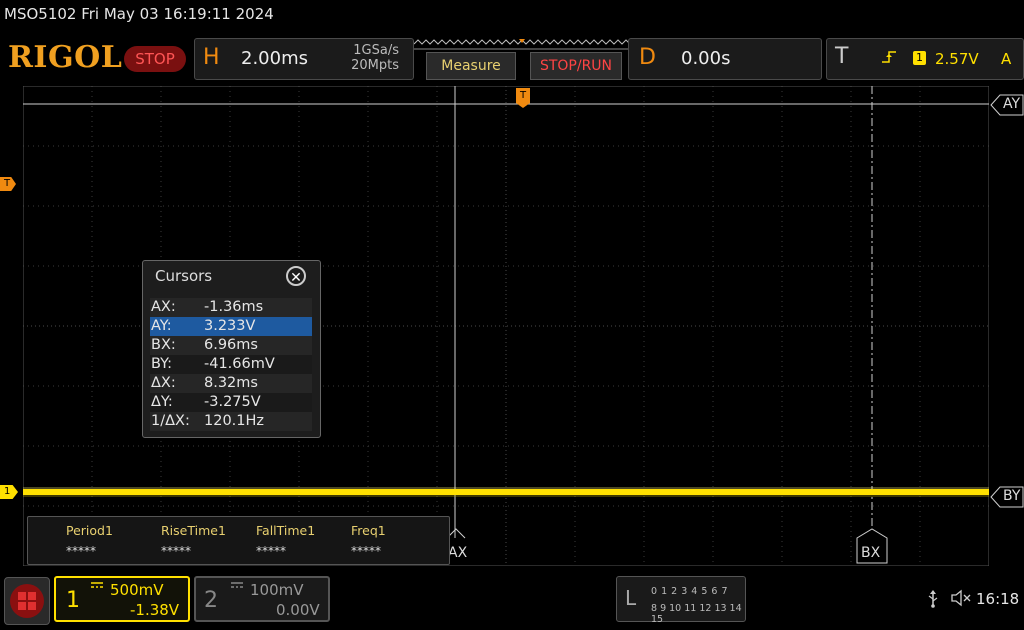 The width and height of the screenshot is (1024, 630). What do you see at coordinates (375, 65) in the screenshot?
I see `memory-depth: 20Mpts` at bounding box center [375, 65].